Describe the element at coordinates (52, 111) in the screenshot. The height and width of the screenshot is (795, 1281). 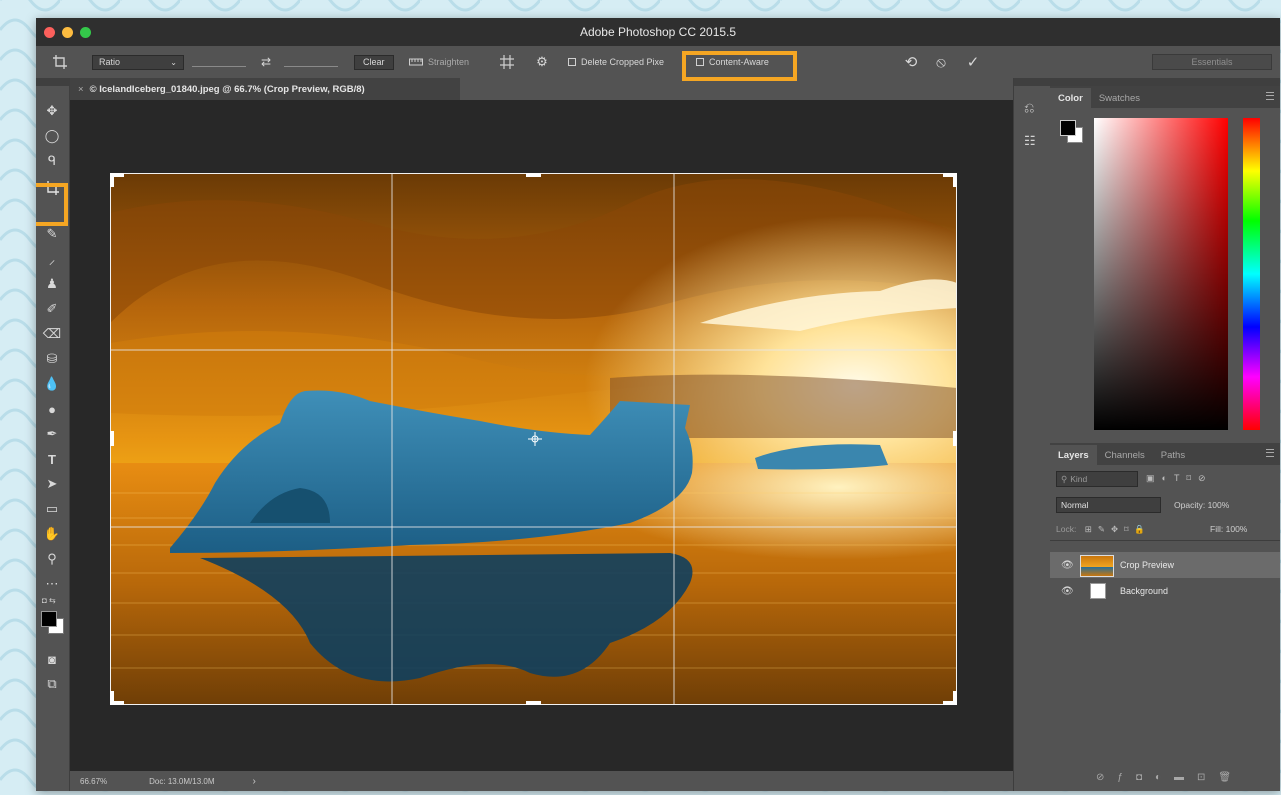
I see `move-tool-icon: ✥` at that location.